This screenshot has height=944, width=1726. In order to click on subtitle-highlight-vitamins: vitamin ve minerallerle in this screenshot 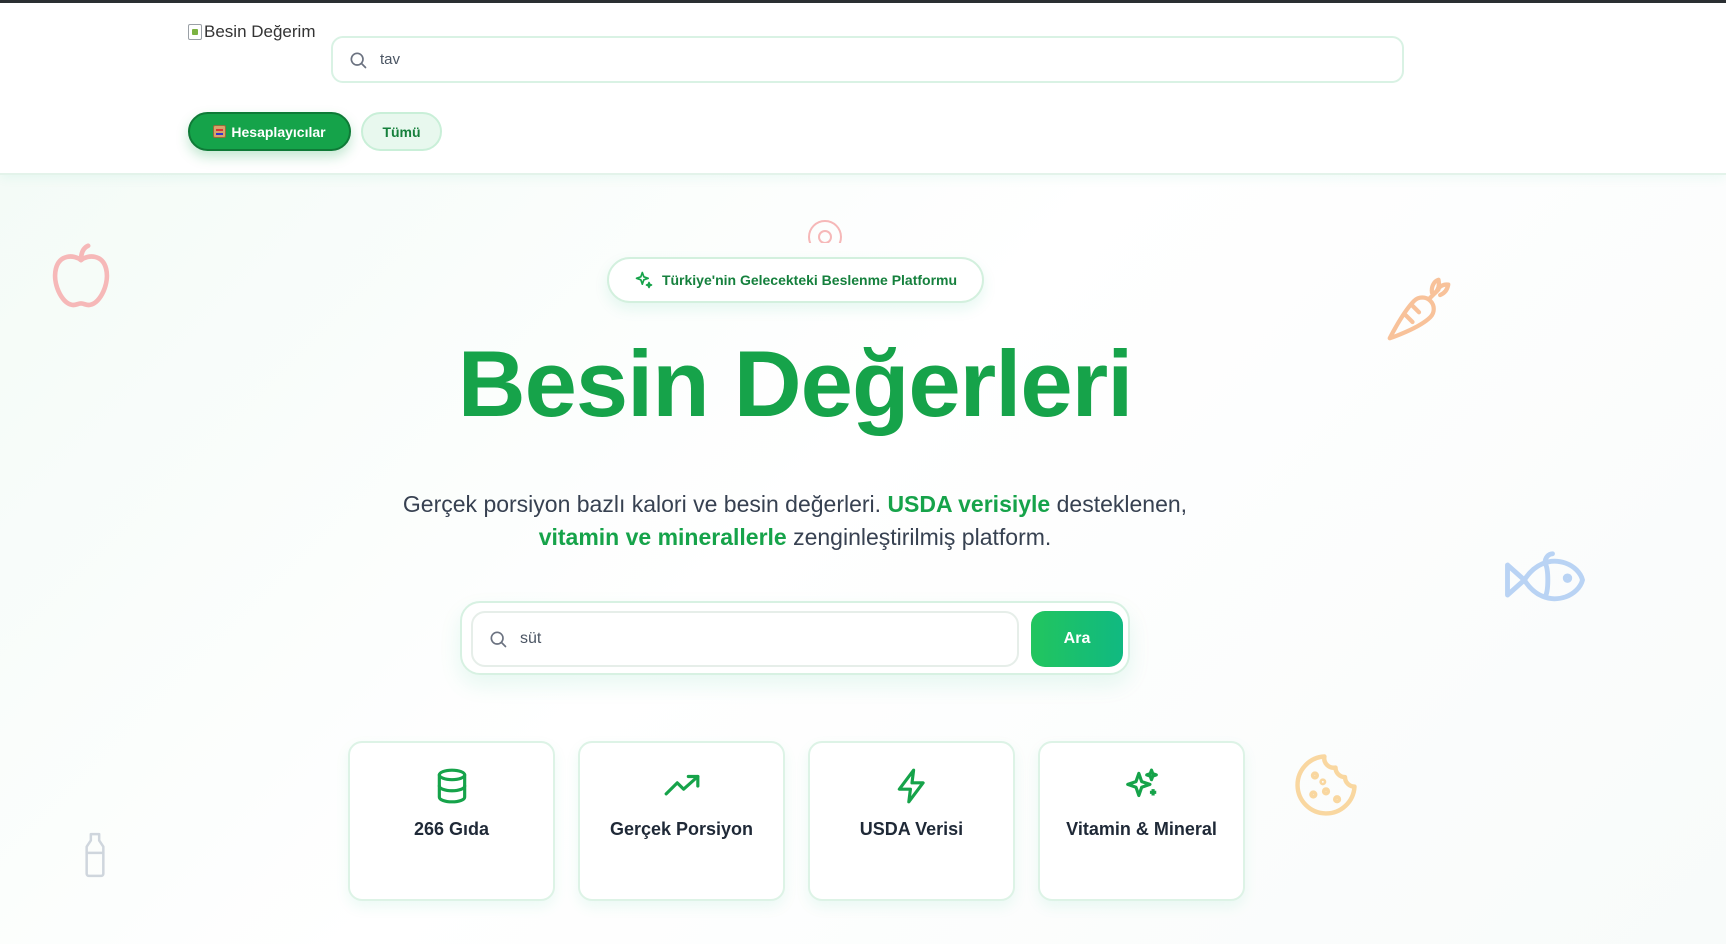, I will do `click(662, 537)`.